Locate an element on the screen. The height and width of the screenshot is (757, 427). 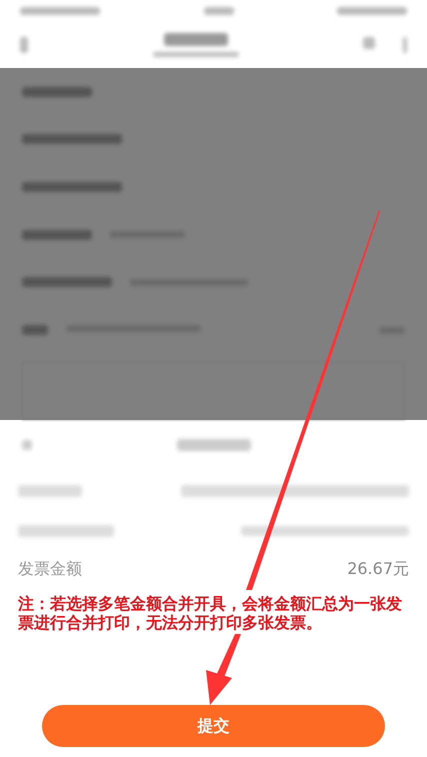
submit-button: 提交 is located at coordinates (213, 726).